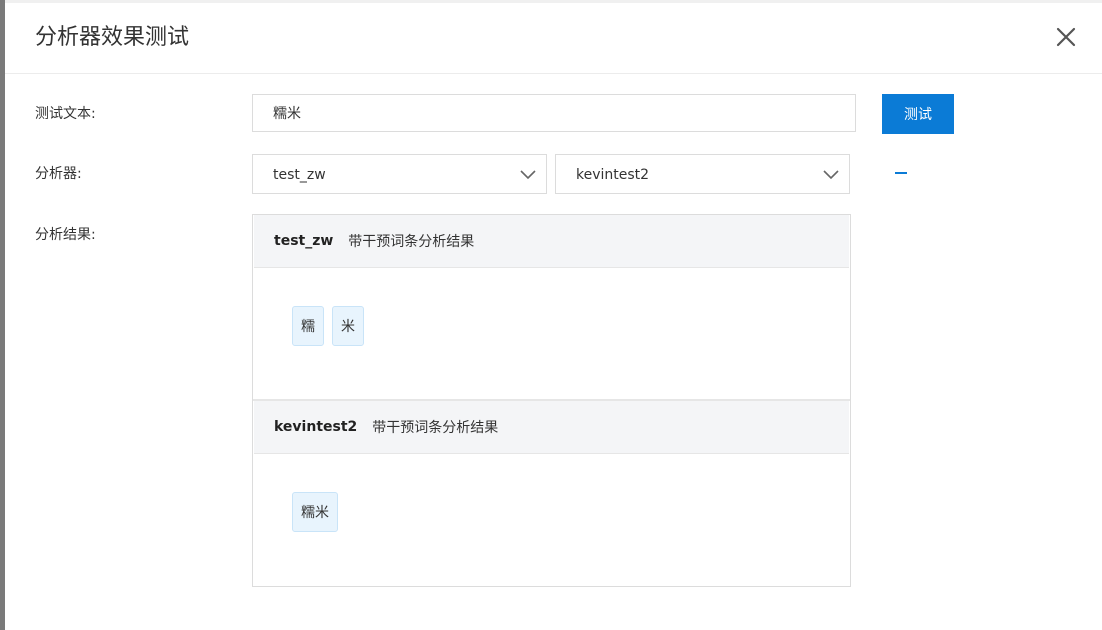 Image resolution: width=1102 pixels, height=630 pixels. I want to click on test-button: 测试, so click(918, 114).